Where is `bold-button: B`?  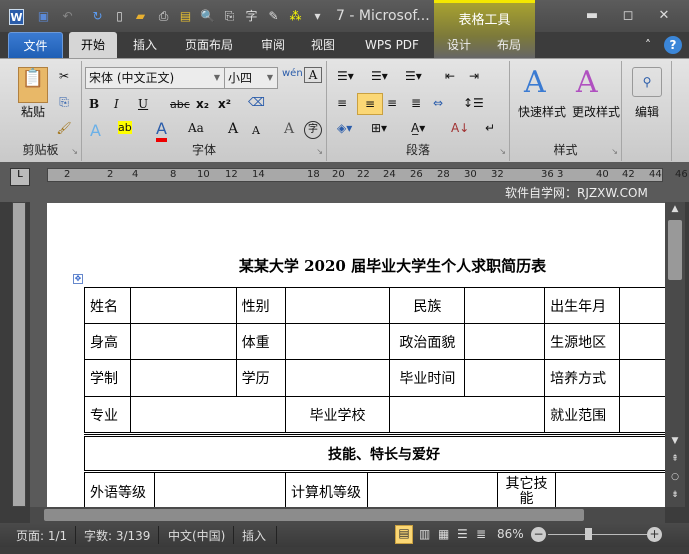 bold-button: B is located at coordinates (94, 104).